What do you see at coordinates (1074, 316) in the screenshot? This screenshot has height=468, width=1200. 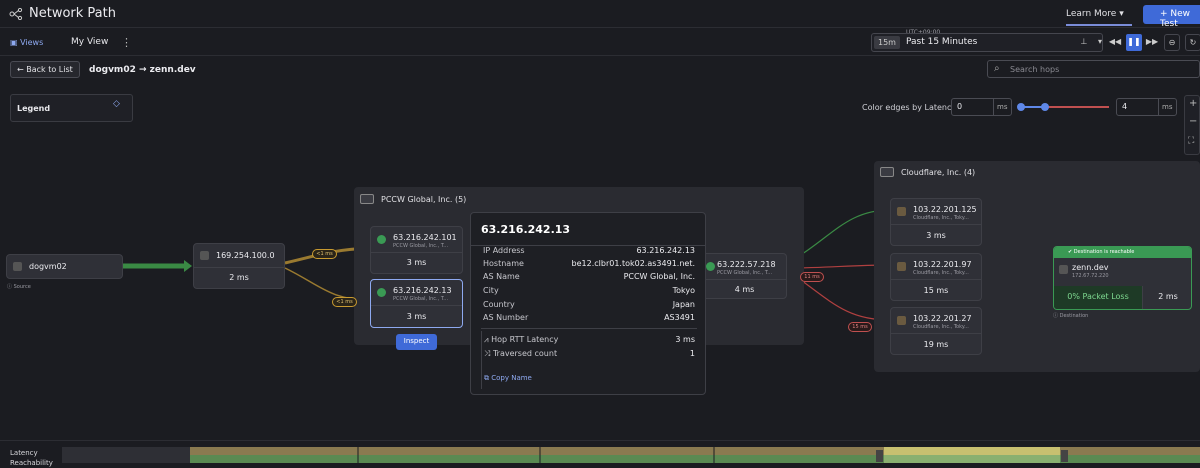 I see `destination-caption-text: Destination` at bounding box center [1074, 316].